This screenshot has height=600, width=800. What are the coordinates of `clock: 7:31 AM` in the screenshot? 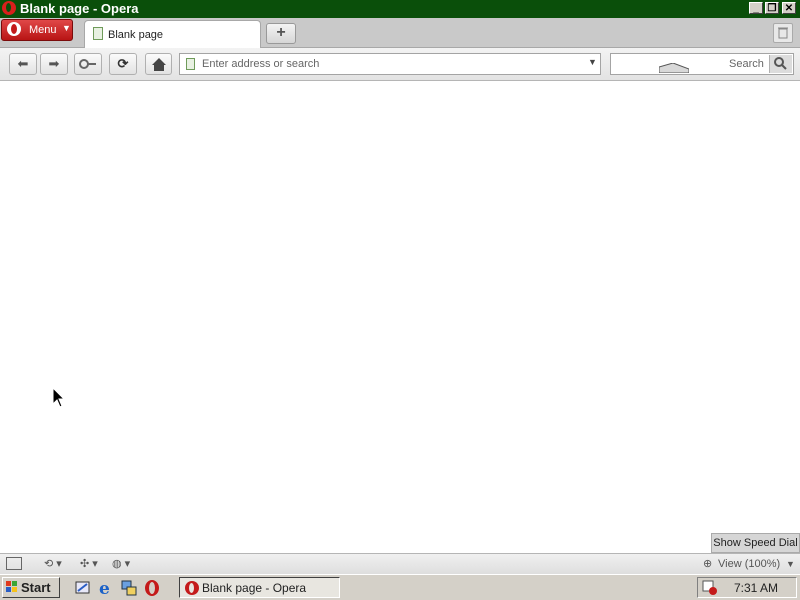 It's located at (756, 588).